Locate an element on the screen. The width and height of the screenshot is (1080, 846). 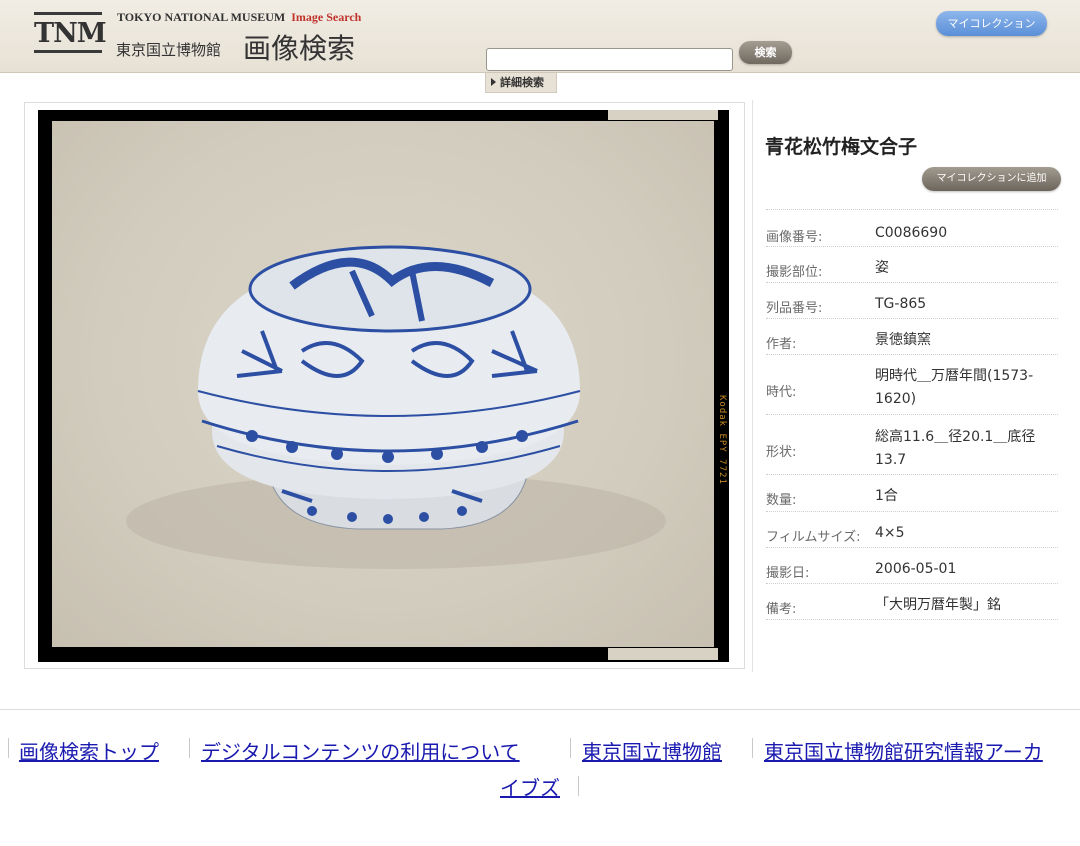
info-value: 2006-05-01 is located at coordinates (916, 569).